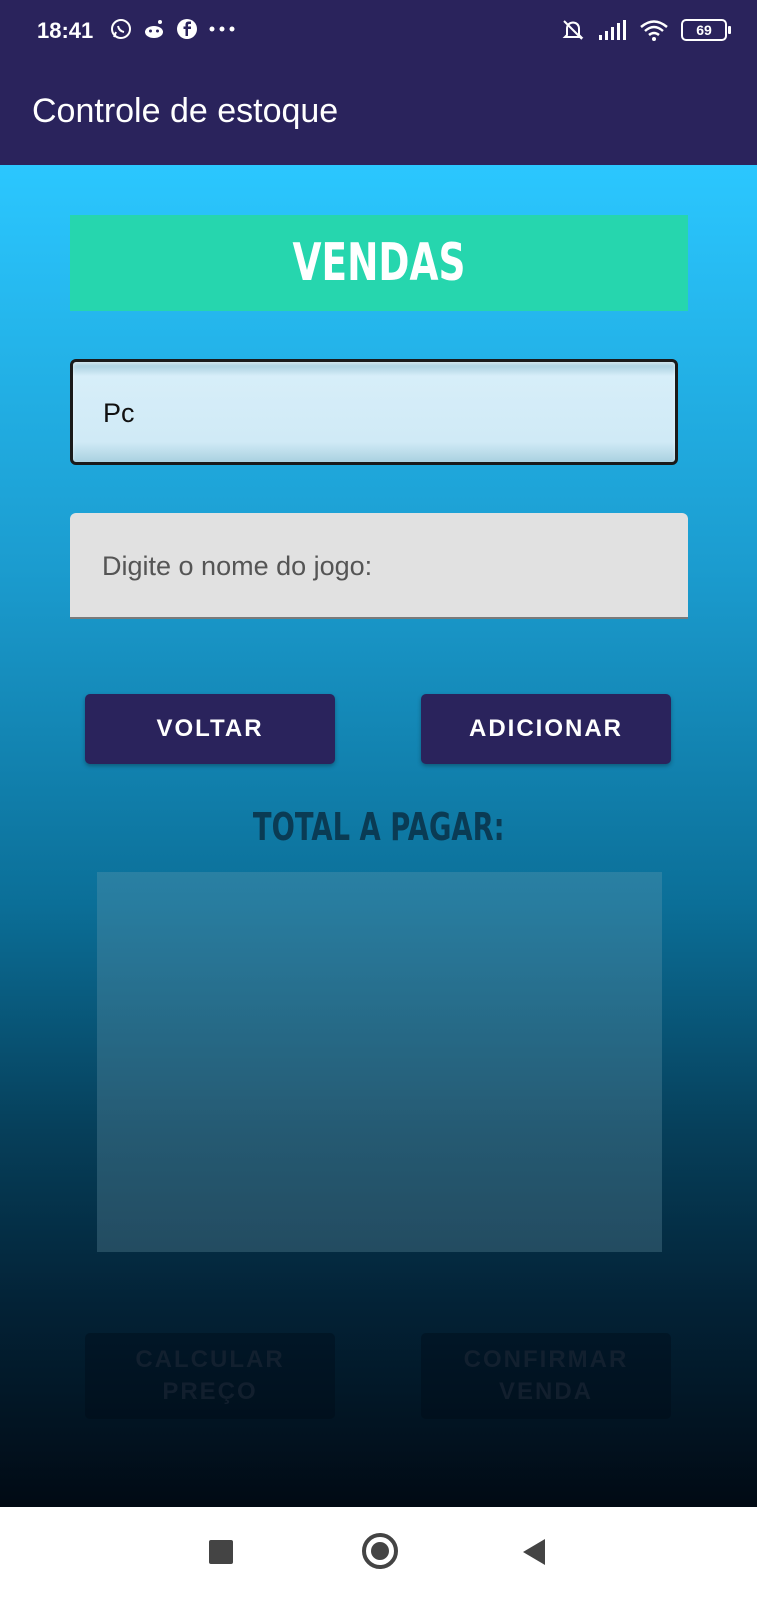 The width and height of the screenshot is (757, 1600). What do you see at coordinates (210, 1376) in the screenshot?
I see `calculate-price-button: CALCULAR PREÇO` at bounding box center [210, 1376].